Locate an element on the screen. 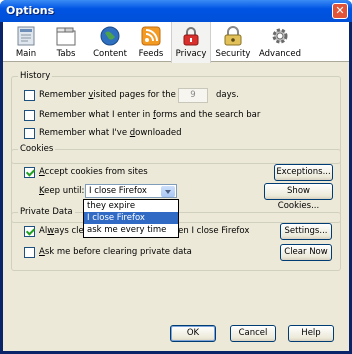  ask-before-clearing-checkbox is located at coordinates (29, 252).